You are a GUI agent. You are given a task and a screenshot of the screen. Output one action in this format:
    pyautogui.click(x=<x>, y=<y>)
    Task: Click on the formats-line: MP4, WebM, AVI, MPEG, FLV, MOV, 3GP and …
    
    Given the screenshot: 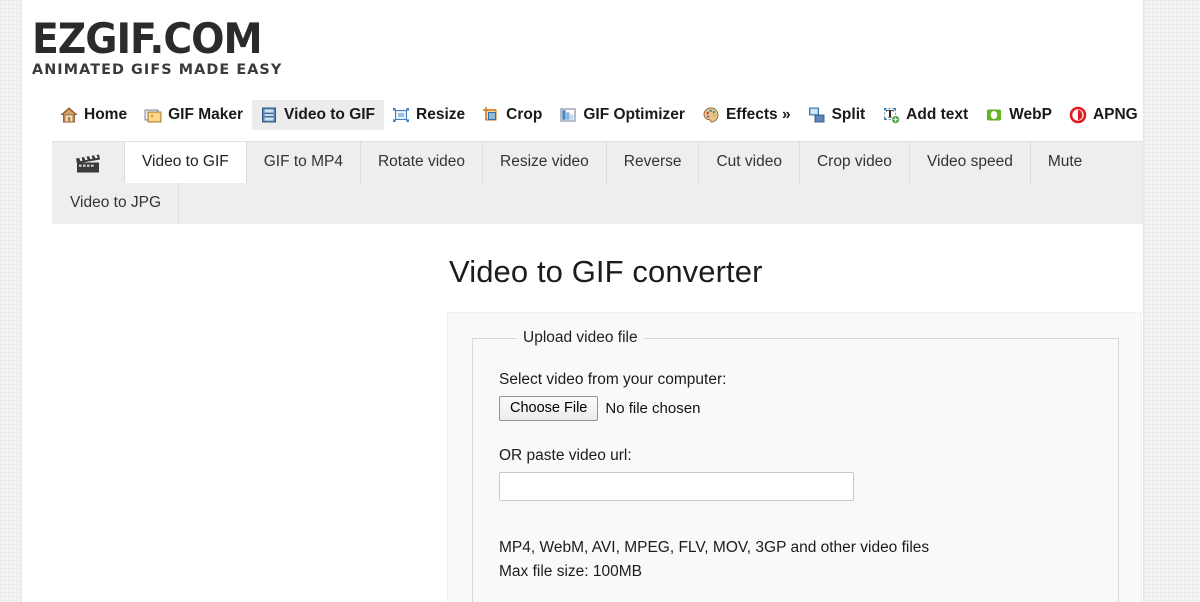 What is the action you would take?
    pyautogui.click(x=714, y=547)
    